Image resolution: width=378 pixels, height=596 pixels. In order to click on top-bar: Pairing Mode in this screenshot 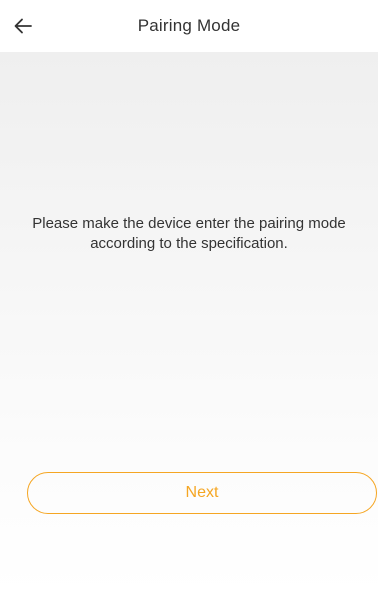, I will do `click(189, 26)`.